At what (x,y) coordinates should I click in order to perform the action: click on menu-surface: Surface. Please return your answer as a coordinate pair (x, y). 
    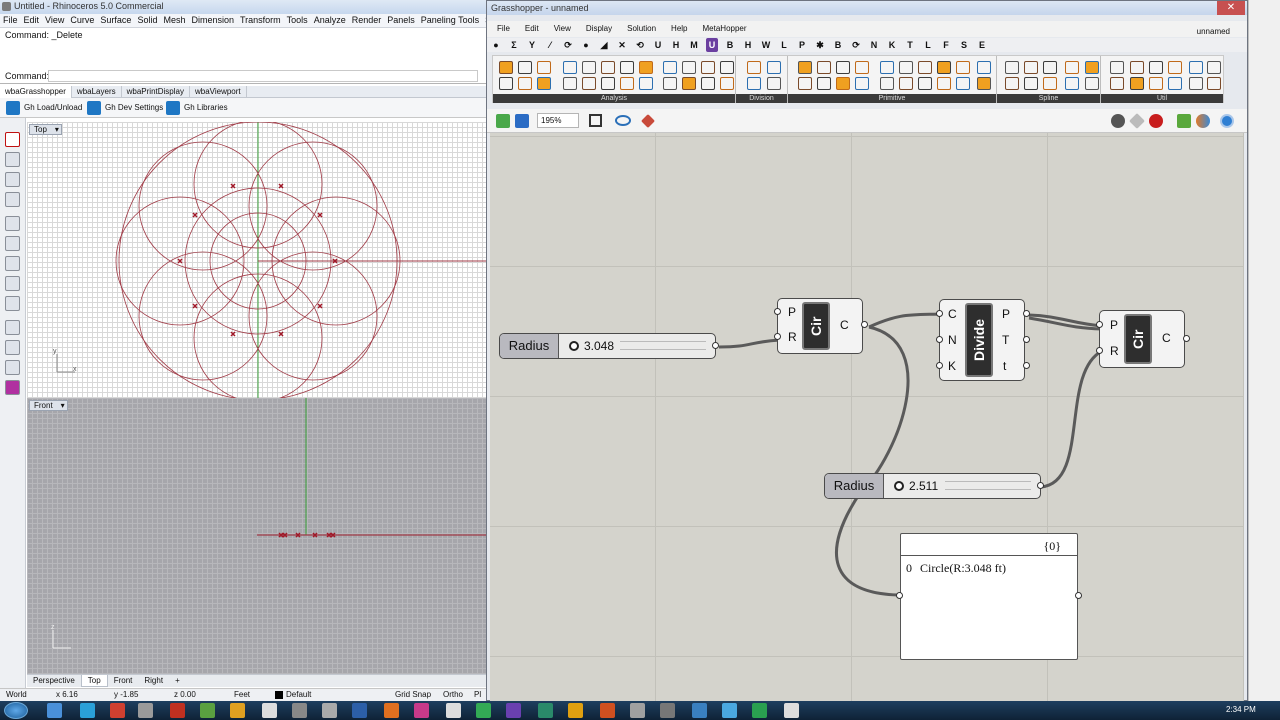
    Looking at the image, I should click on (115, 19).